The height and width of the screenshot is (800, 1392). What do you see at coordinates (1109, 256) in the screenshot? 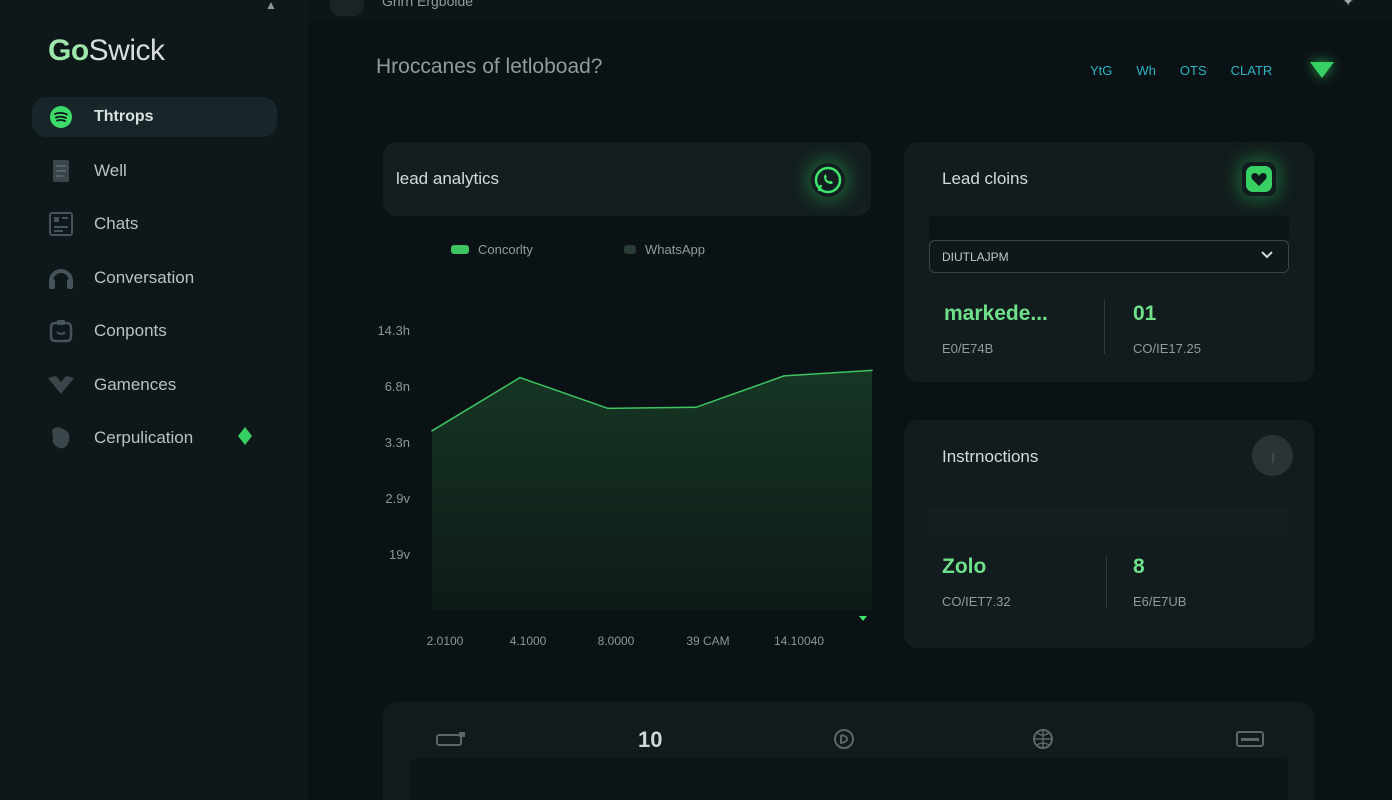
I see `lead-clicks-select: DIUTLAJPM` at bounding box center [1109, 256].